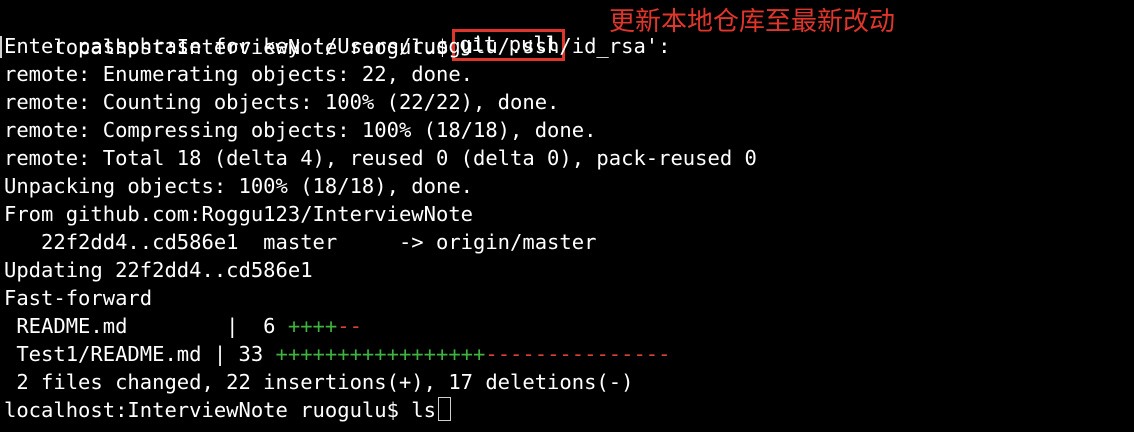  Describe the element at coordinates (140, 354) in the screenshot. I see `diffstat-file: Test1/README.md | 33` at that location.